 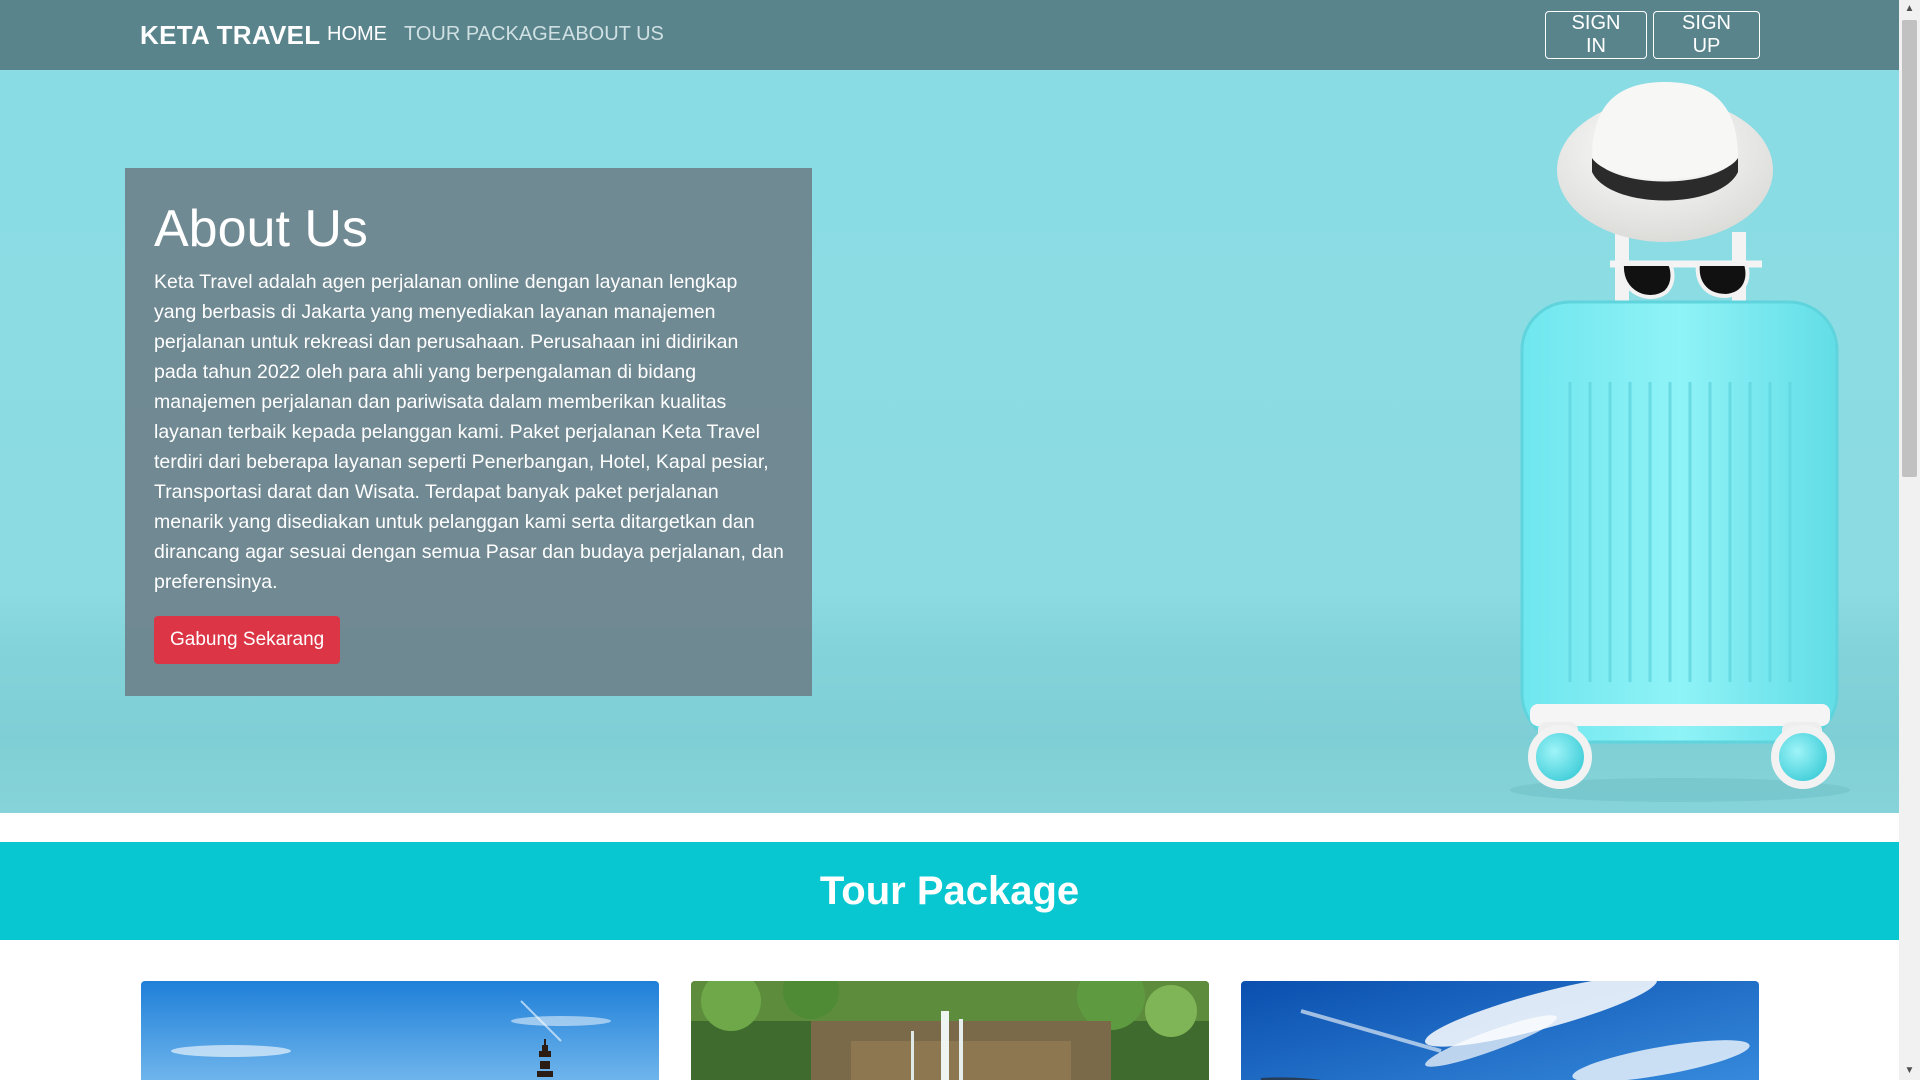 I want to click on scrollbar: ▲ ▼, so click(x=1909, y=540).